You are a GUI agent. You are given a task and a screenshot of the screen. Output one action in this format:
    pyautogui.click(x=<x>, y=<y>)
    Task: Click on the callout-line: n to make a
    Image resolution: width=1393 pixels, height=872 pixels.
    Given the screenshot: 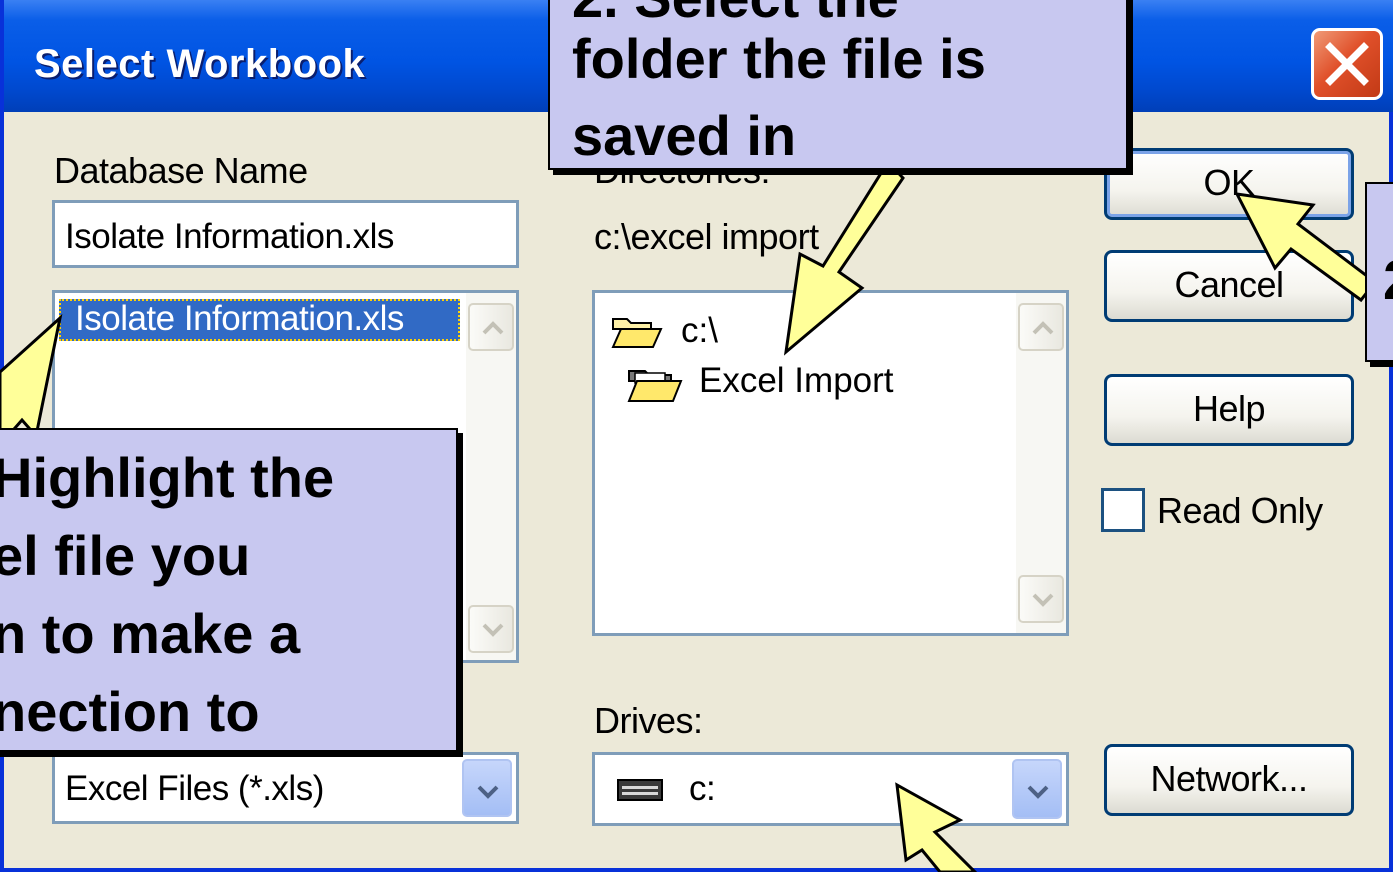 What is the action you would take?
    pyautogui.click(x=150, y=633)
    